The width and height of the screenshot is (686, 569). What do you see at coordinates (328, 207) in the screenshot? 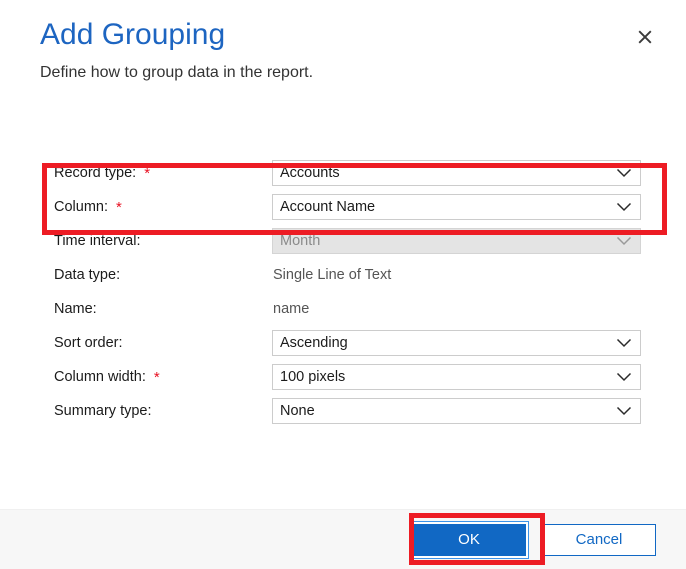
I see `select-value: Account Name` at bounding box center [328, 207].